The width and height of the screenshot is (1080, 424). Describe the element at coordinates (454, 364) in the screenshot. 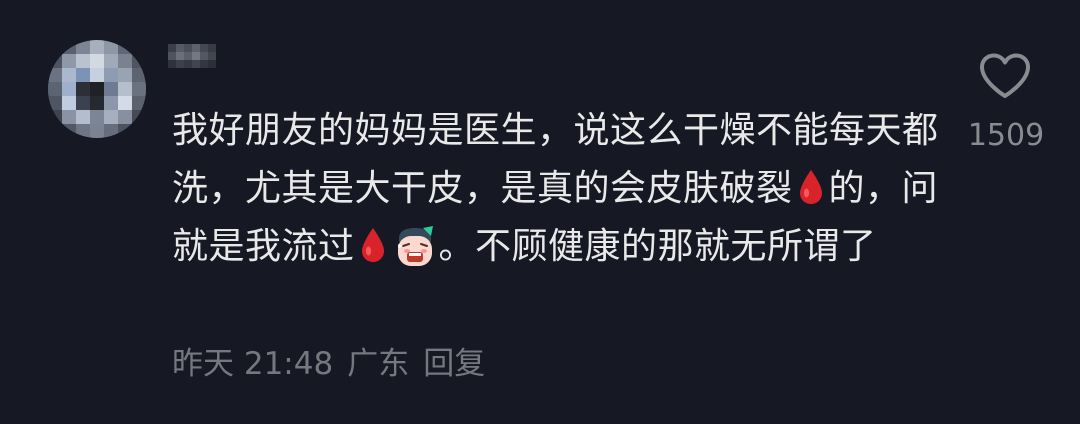

I see `reply-button: 回复` at that location.